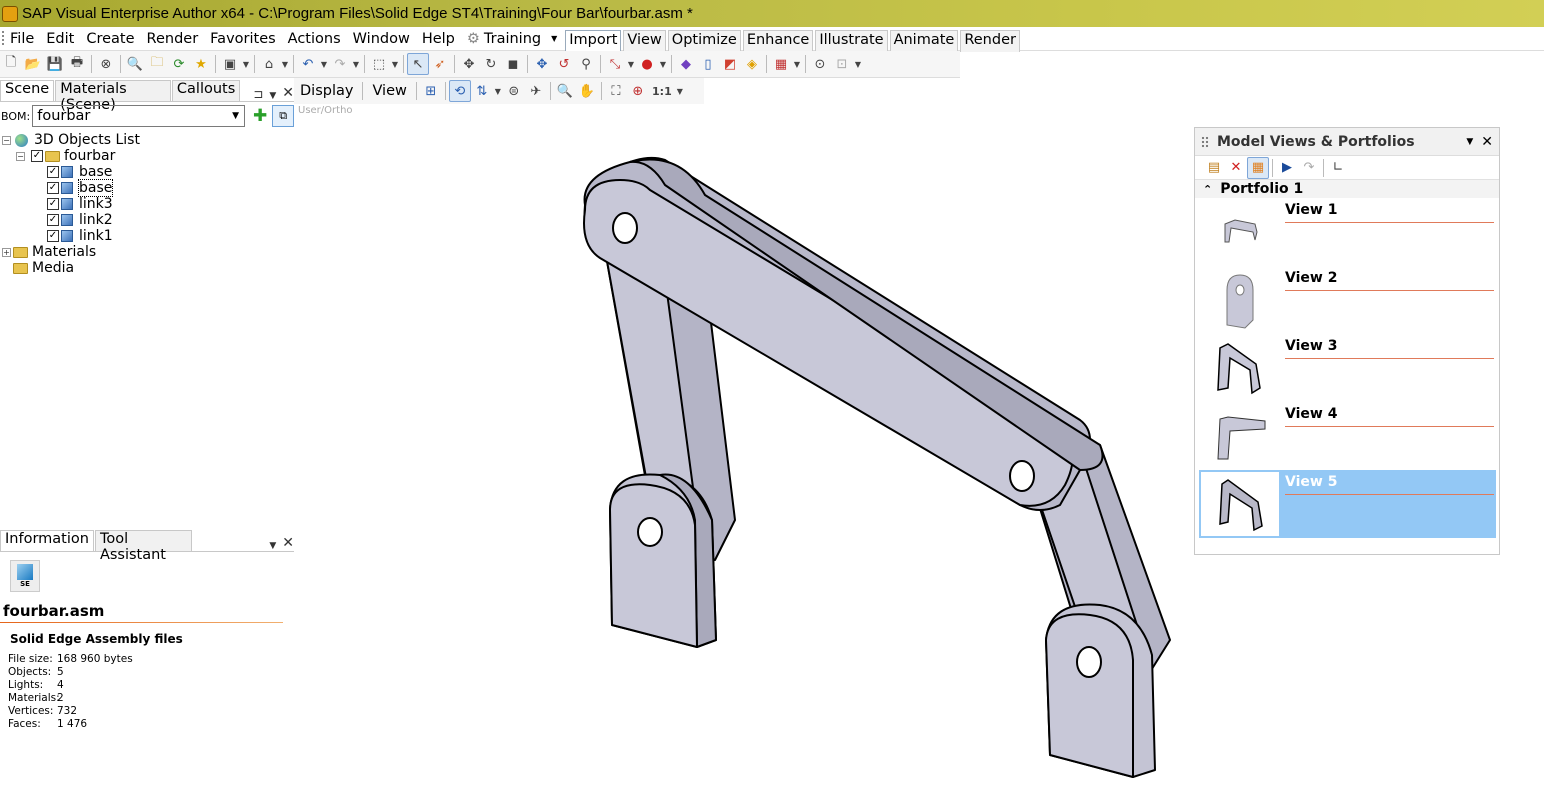  What do you see at coordinates (1309, 168) in the screenshot?
I see `update-icon: ↷` at bounding box center [1309, 168].